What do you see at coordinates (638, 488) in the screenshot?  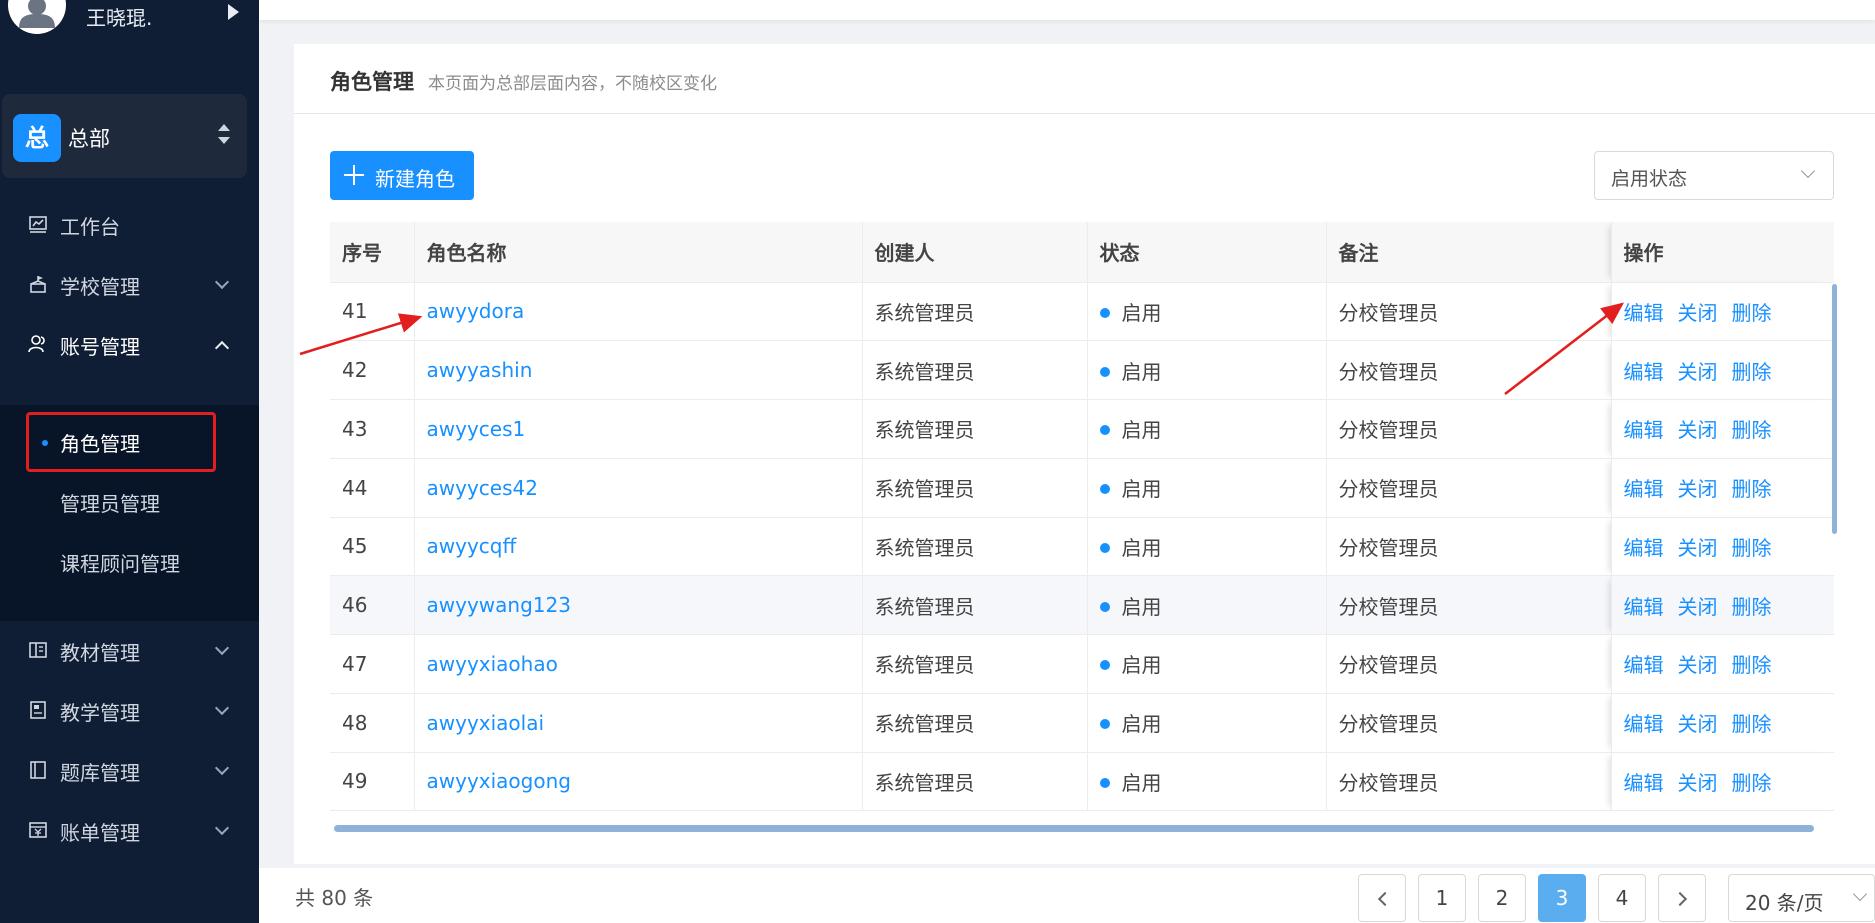 I see `role-name-link: awyyces42` at bounding box center [638, 488].